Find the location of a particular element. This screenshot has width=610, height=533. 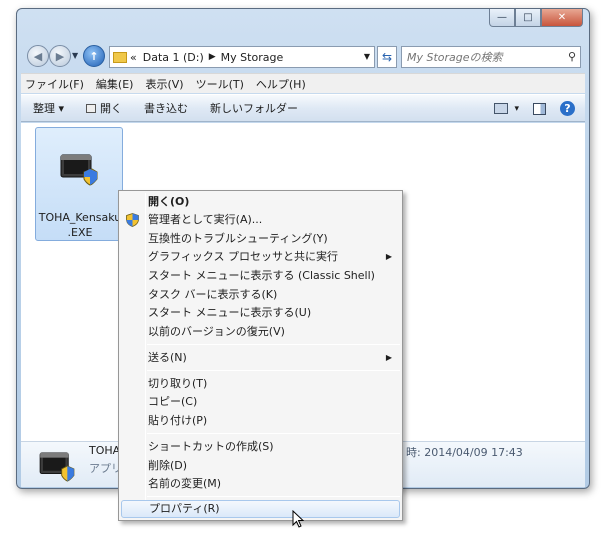

forward-button: ▶ is located at coordinates (60, 56).